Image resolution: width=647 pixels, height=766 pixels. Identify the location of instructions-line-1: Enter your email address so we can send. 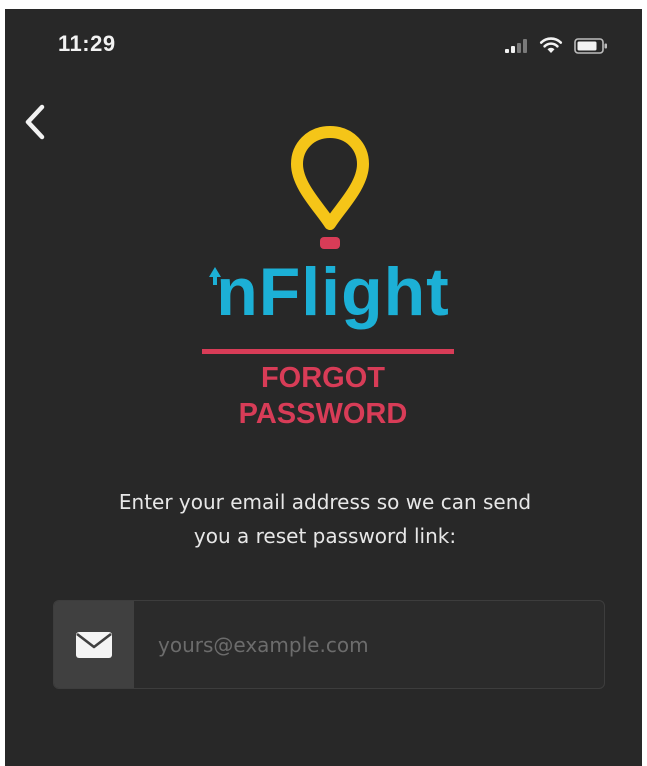
(325, 502).